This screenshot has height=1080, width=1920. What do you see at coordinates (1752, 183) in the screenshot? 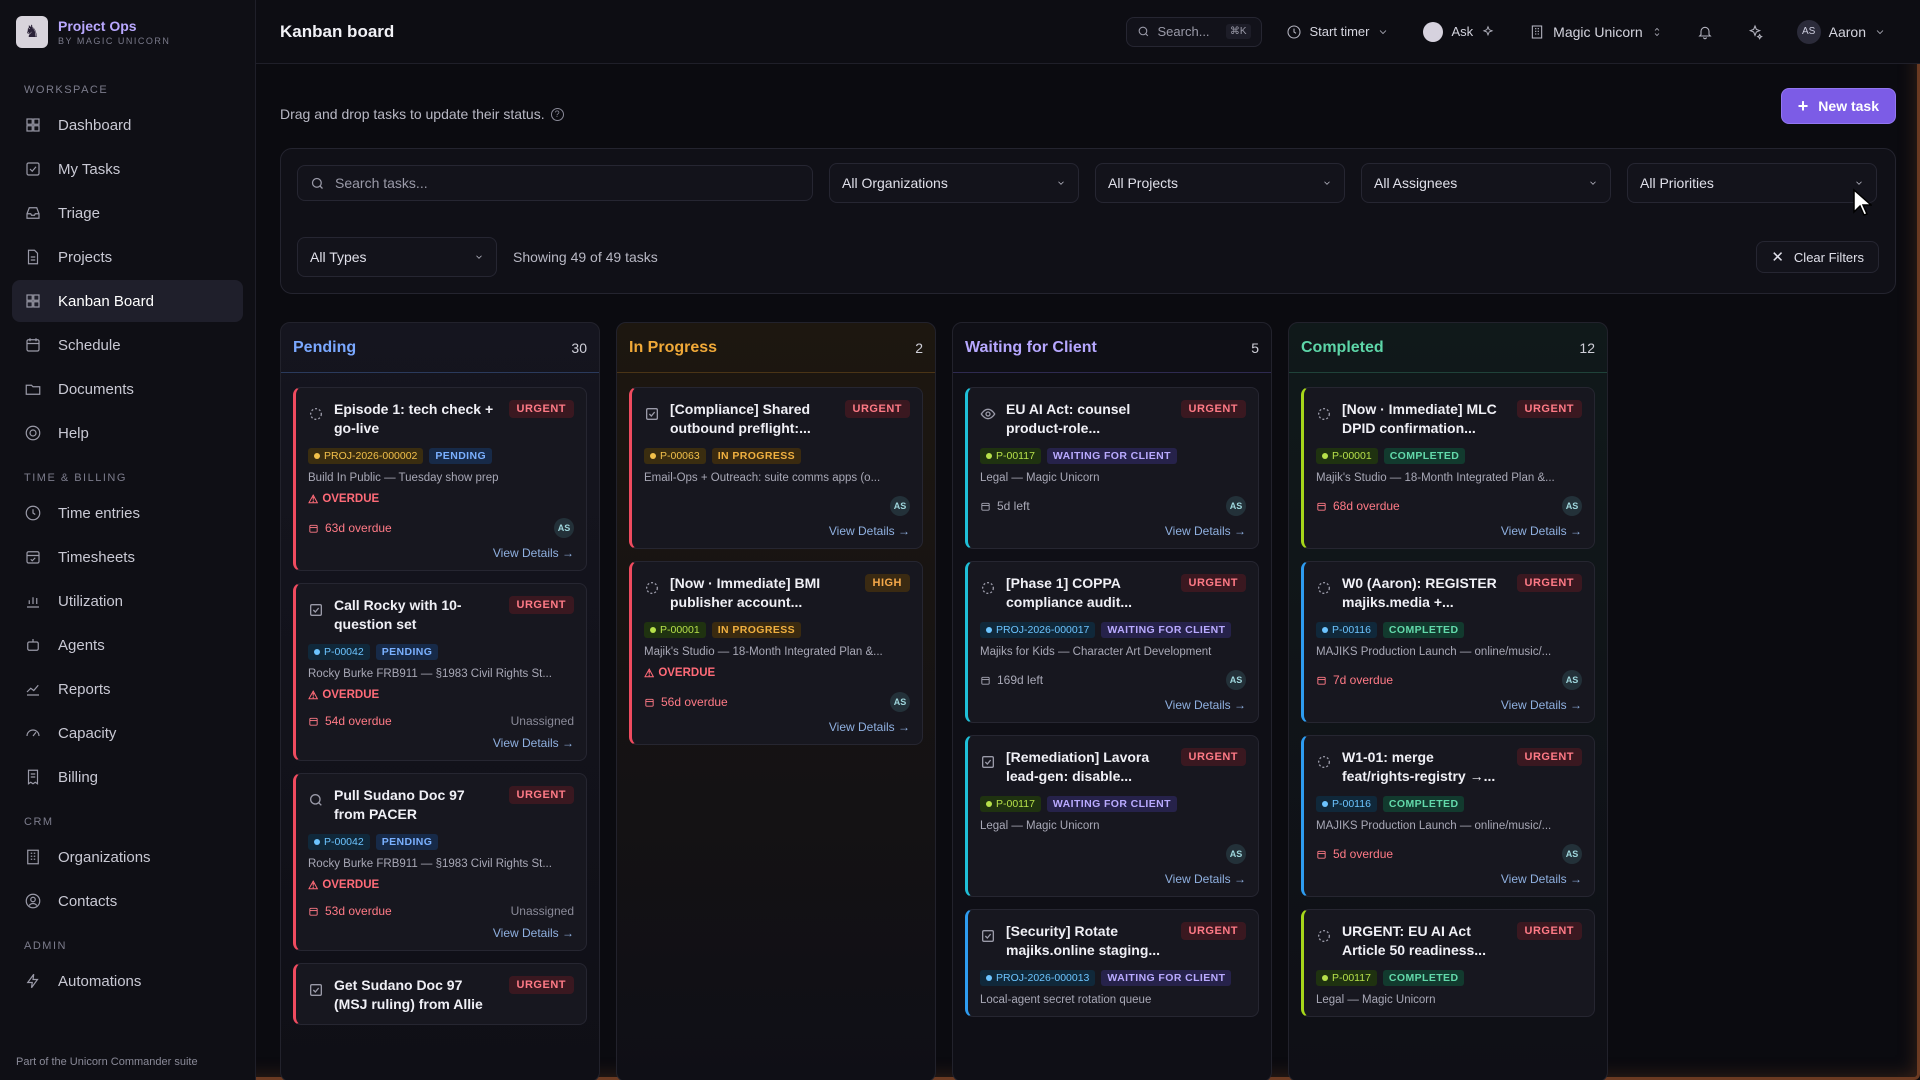
I see `priority-filter: All Priorities` at bounding box center [1752, 183].